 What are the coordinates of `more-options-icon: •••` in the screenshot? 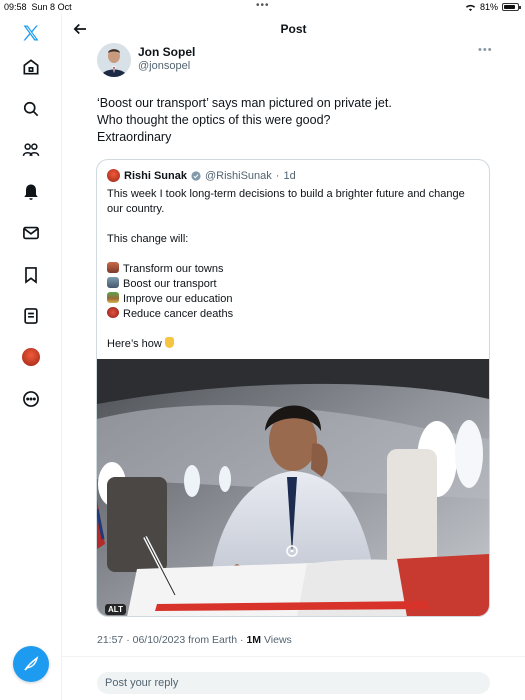 It's located at (485, 50).